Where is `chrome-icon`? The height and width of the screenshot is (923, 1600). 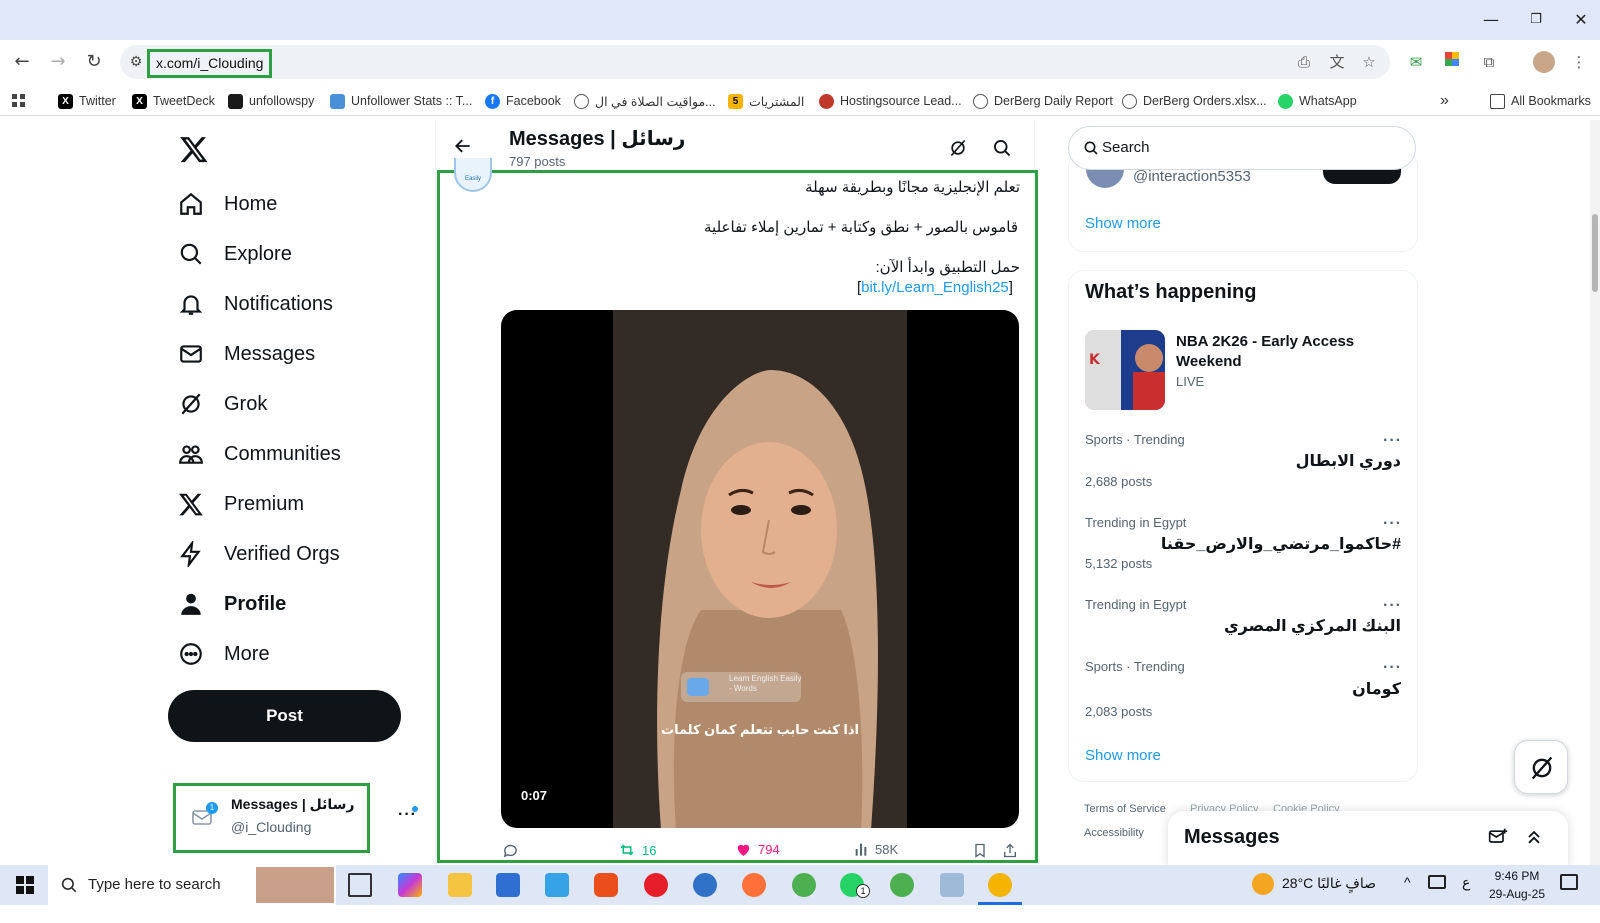
chrome-icon is located at coordinates (804, 885).